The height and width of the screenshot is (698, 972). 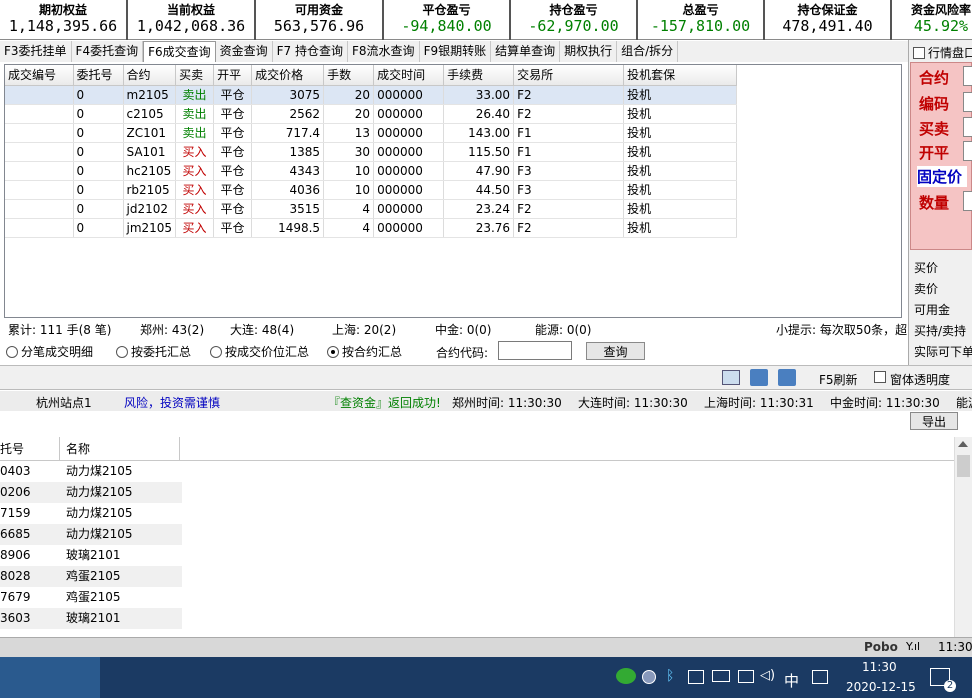 What do you see at coordinates (191, 26) in the screenshot?
I see `summary-value: 1,042,068.36` at bounding box center [191, 26].